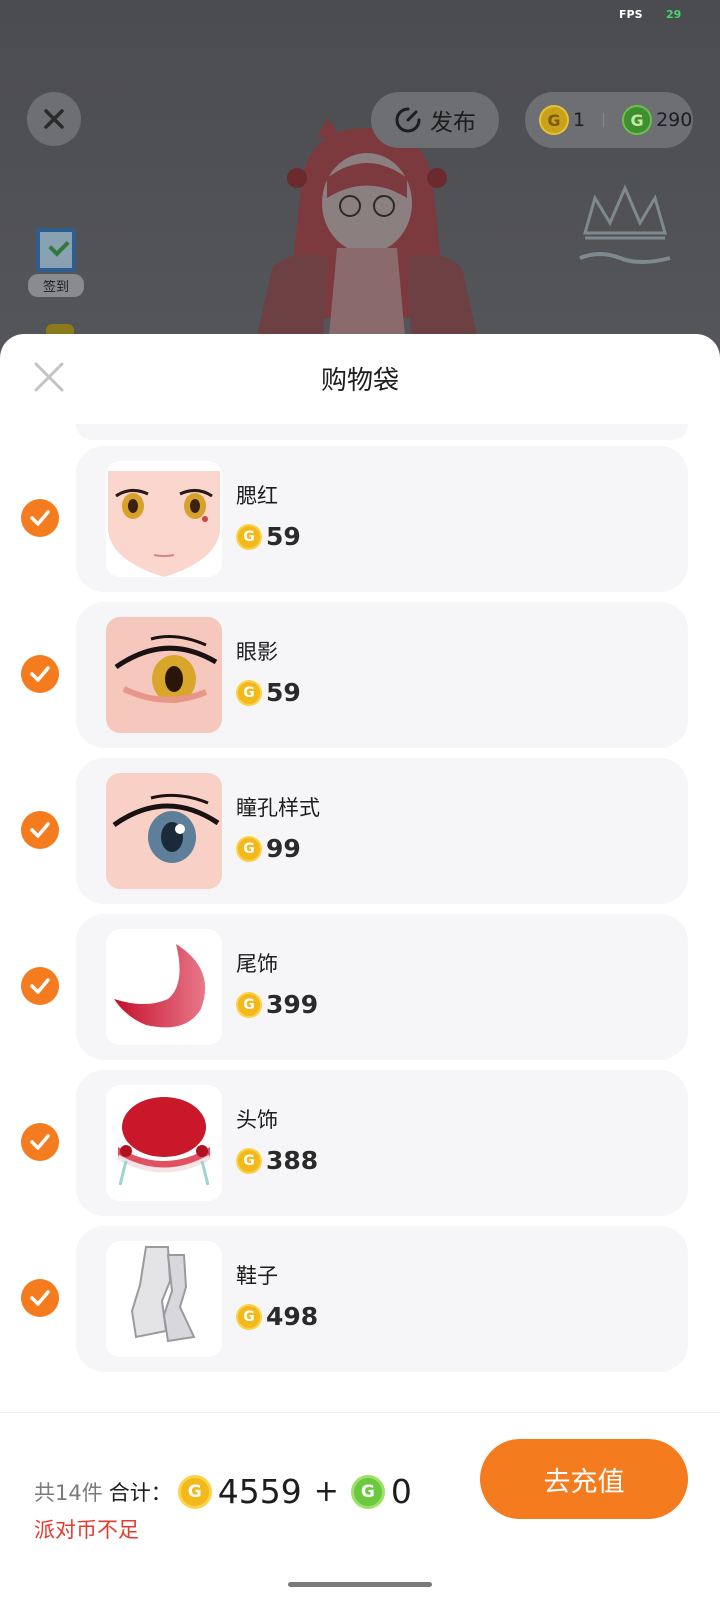  I want to click on item-card: 鞋子 G 498, so click(382, 1299).